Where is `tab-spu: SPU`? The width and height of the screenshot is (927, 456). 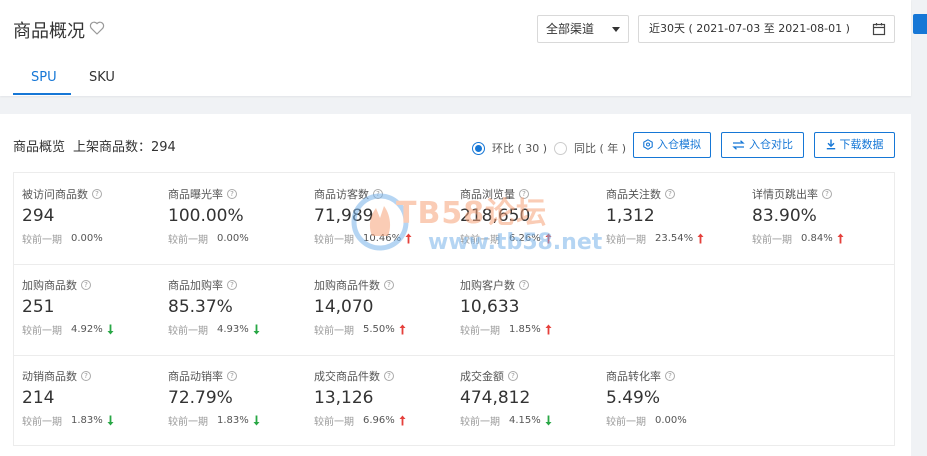
tab-spu: SPU is located at coordinates (44, 77).